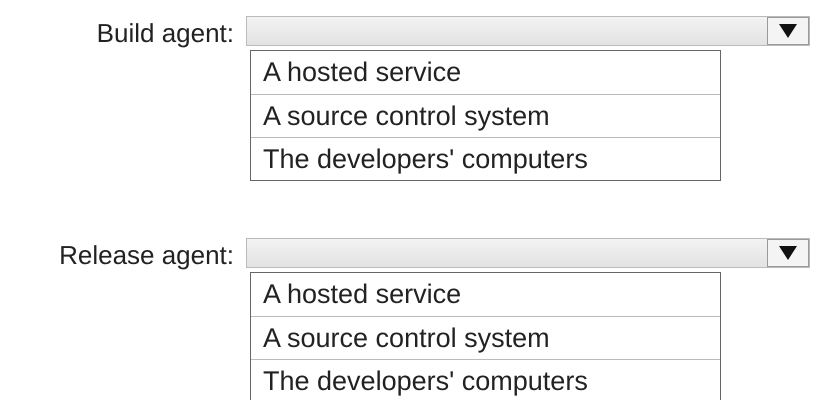 The height and width of the screenshot is (400, 839). Describe the element at coordinates (165, 32) in the screenshot. I see `field-label: Build agent:` at that location.